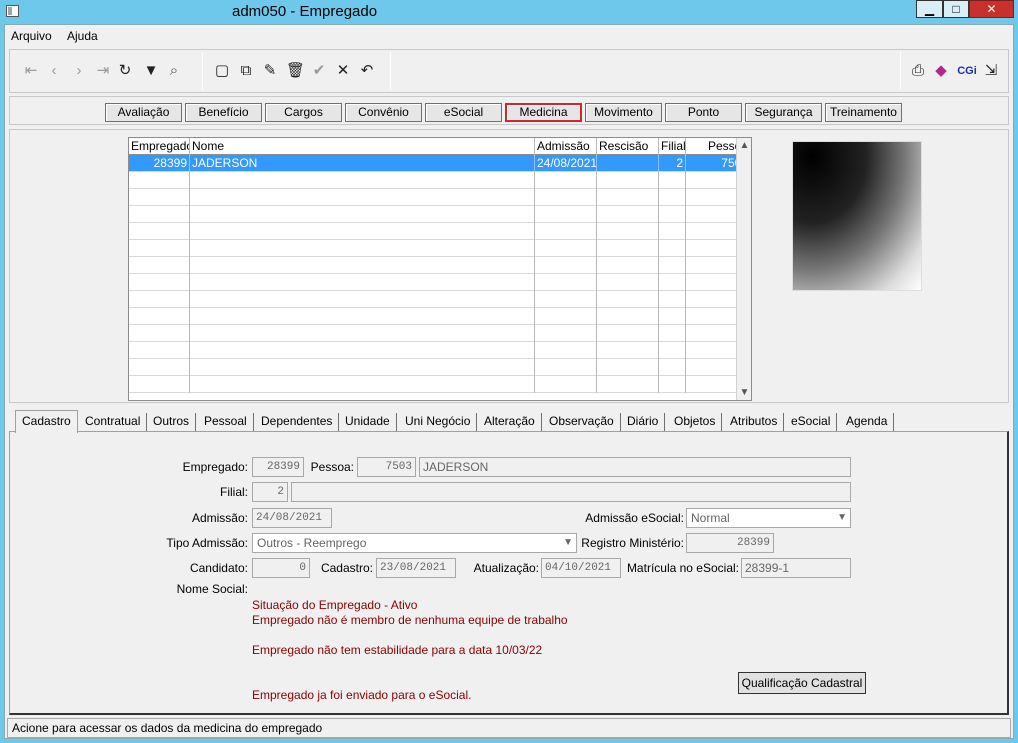 The height and width of the screenshot is (743, 1018). Describe the element at coordinates (31, 36) in the screenshot. I see `menu-arquivo: Arquivo` at that location.